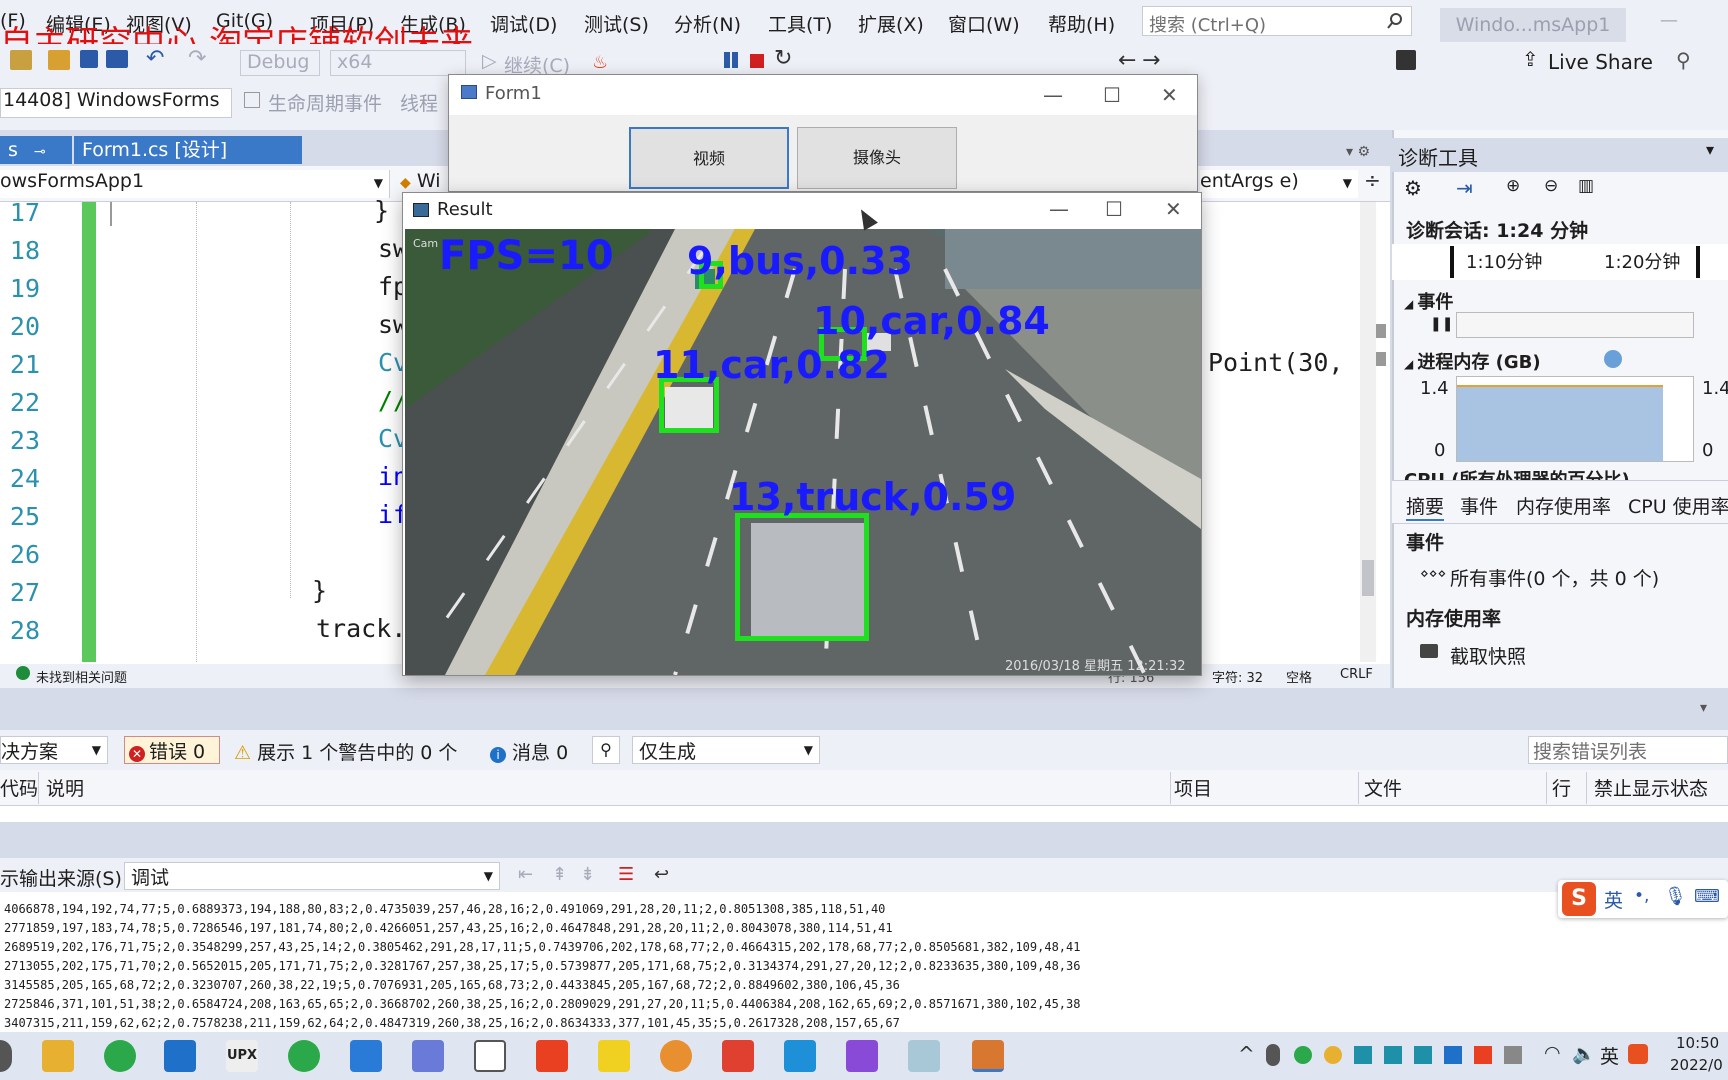  I want to click on tab-events: 事件, so click(1479, 505).